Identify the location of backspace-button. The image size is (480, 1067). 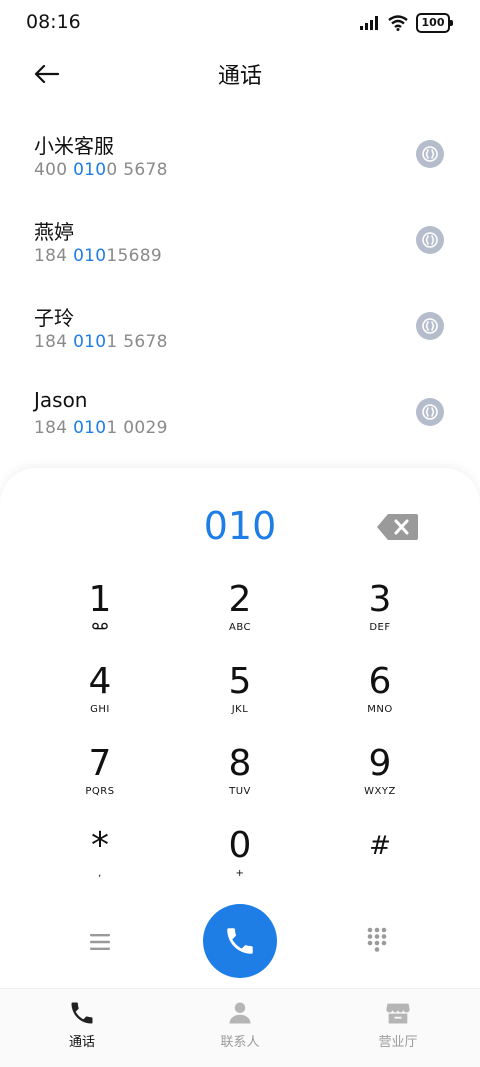
(398, 527).